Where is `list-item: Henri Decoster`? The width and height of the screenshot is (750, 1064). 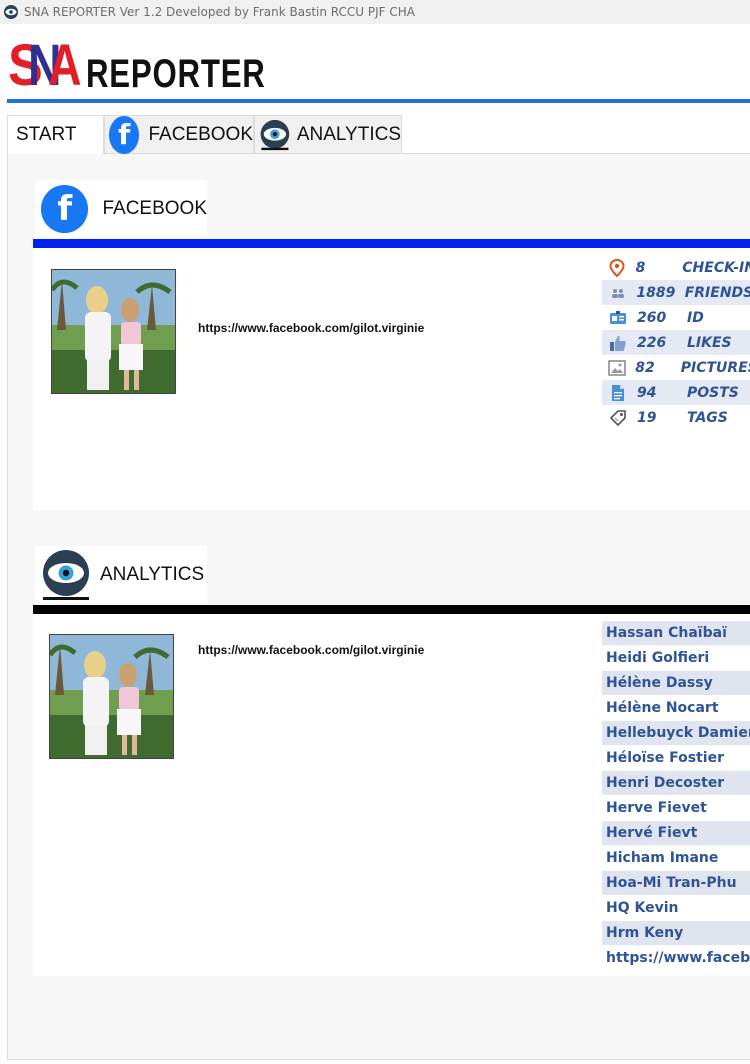
list-item: Henri Decoster is located at coordinates (676, 783).